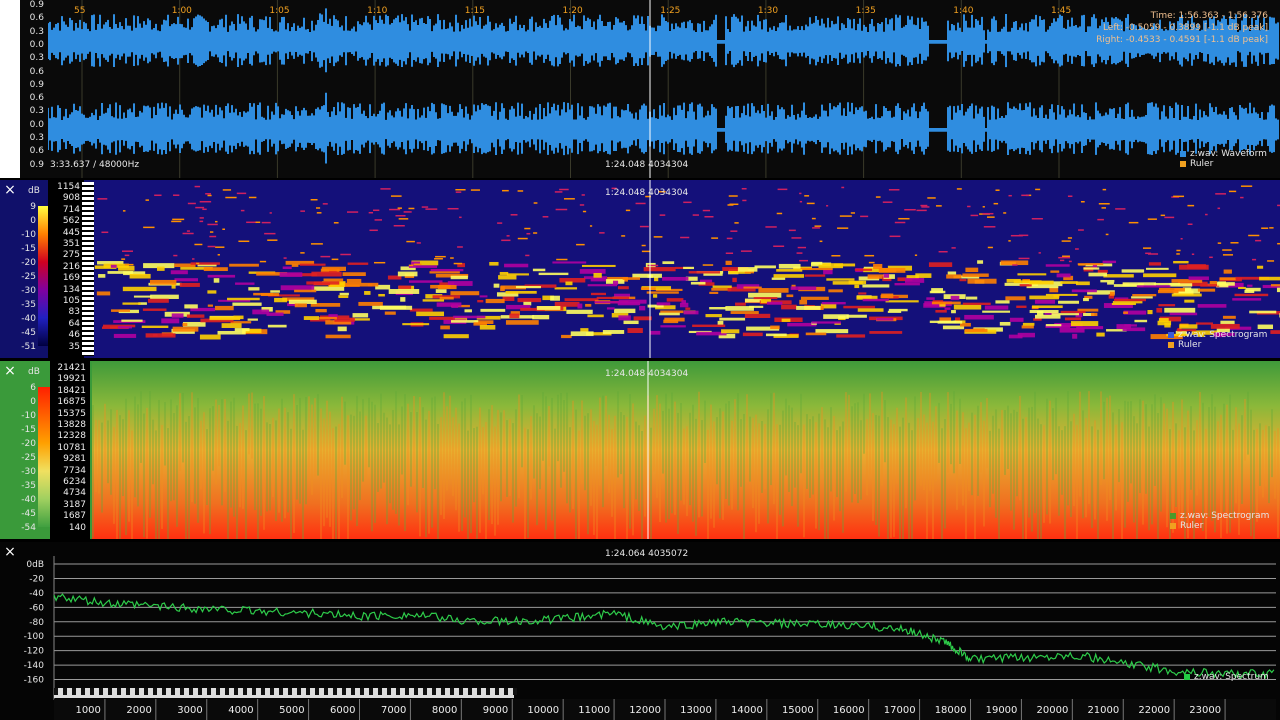 The image size is (1280, 720). I want to click on frequency-tick-label: 2000, so click(138, 710).